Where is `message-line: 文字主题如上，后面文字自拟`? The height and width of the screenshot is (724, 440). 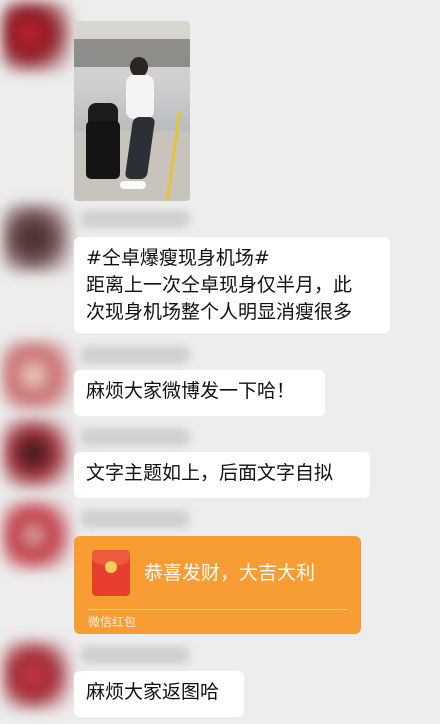 message-line: 文字主题如上，后面文字自拟 is located at coordinates (210, 473).